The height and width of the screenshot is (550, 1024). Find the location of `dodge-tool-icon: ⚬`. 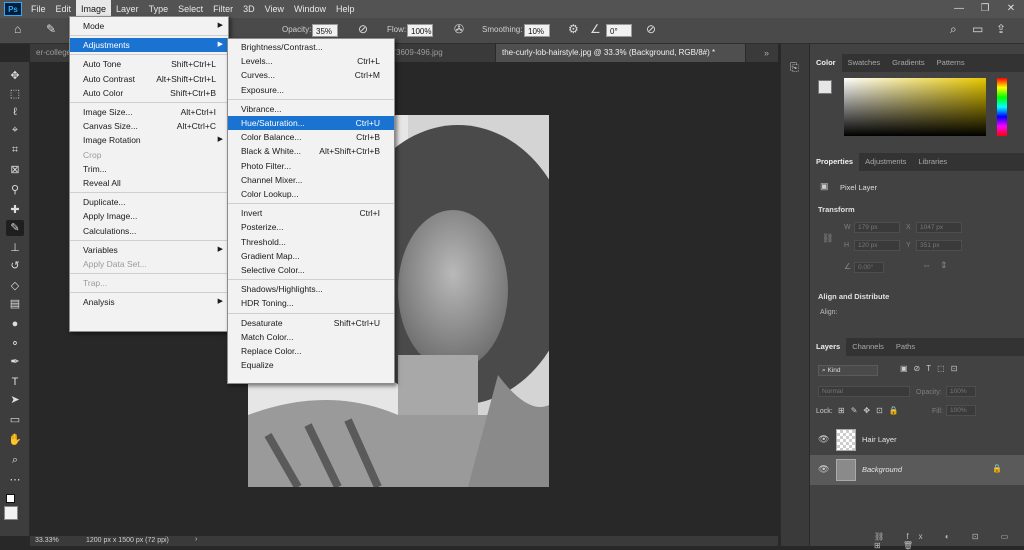

dodge-tool-icon: ⚬ is located at coordinates (15, 344).